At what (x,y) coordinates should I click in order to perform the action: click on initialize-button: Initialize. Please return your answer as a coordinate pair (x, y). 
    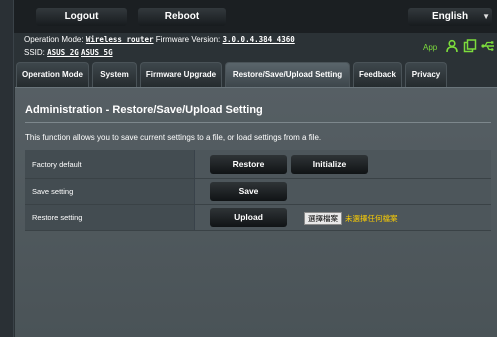
    Looking at the image, I should click on (329, 164).